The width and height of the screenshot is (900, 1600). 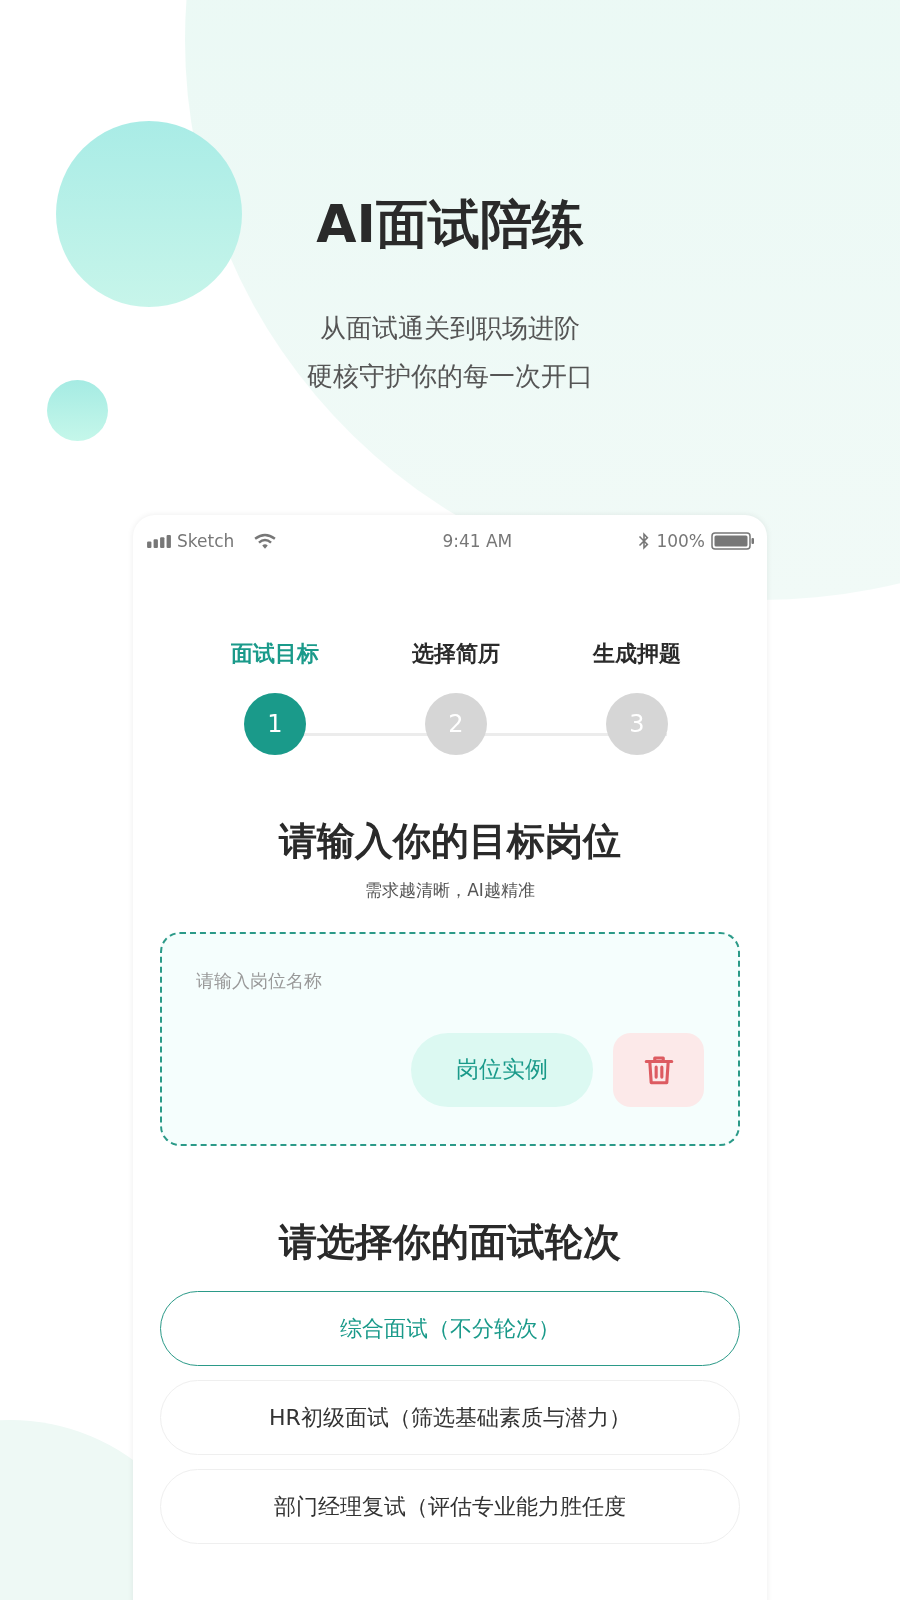 What do you see at coordinates (637, 654) in the screenshot?
I see `step-label: 生成押题` at bounding box center [637, 654].